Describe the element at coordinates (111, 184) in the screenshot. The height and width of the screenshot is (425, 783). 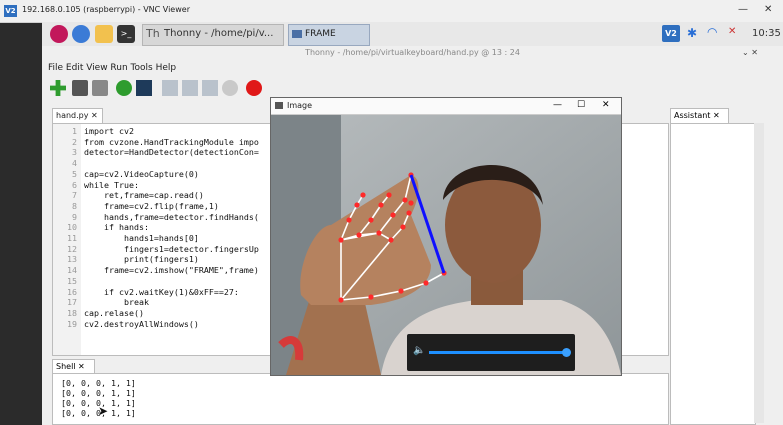
I see `code-line: while True:` at that location.